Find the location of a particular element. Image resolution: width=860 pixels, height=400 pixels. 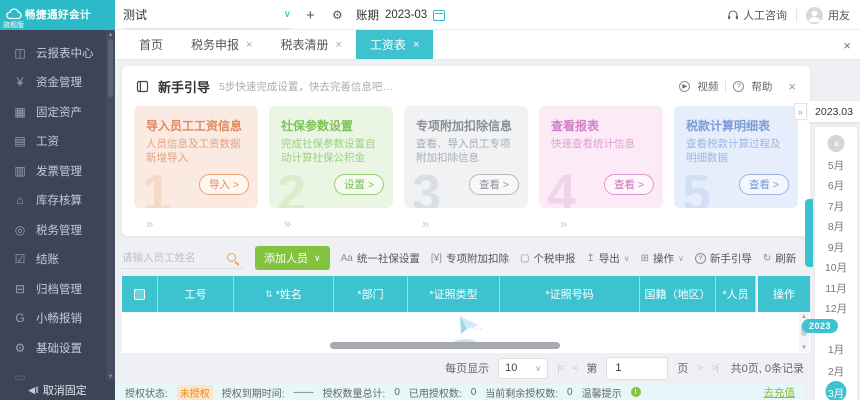

deduction-icon: [¥] is located at coordinates (436, 258).